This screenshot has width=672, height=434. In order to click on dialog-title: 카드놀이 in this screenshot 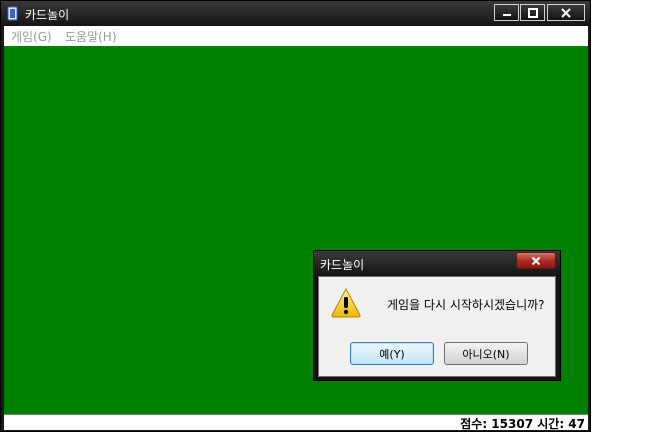, I will do `click(342, 265)`.